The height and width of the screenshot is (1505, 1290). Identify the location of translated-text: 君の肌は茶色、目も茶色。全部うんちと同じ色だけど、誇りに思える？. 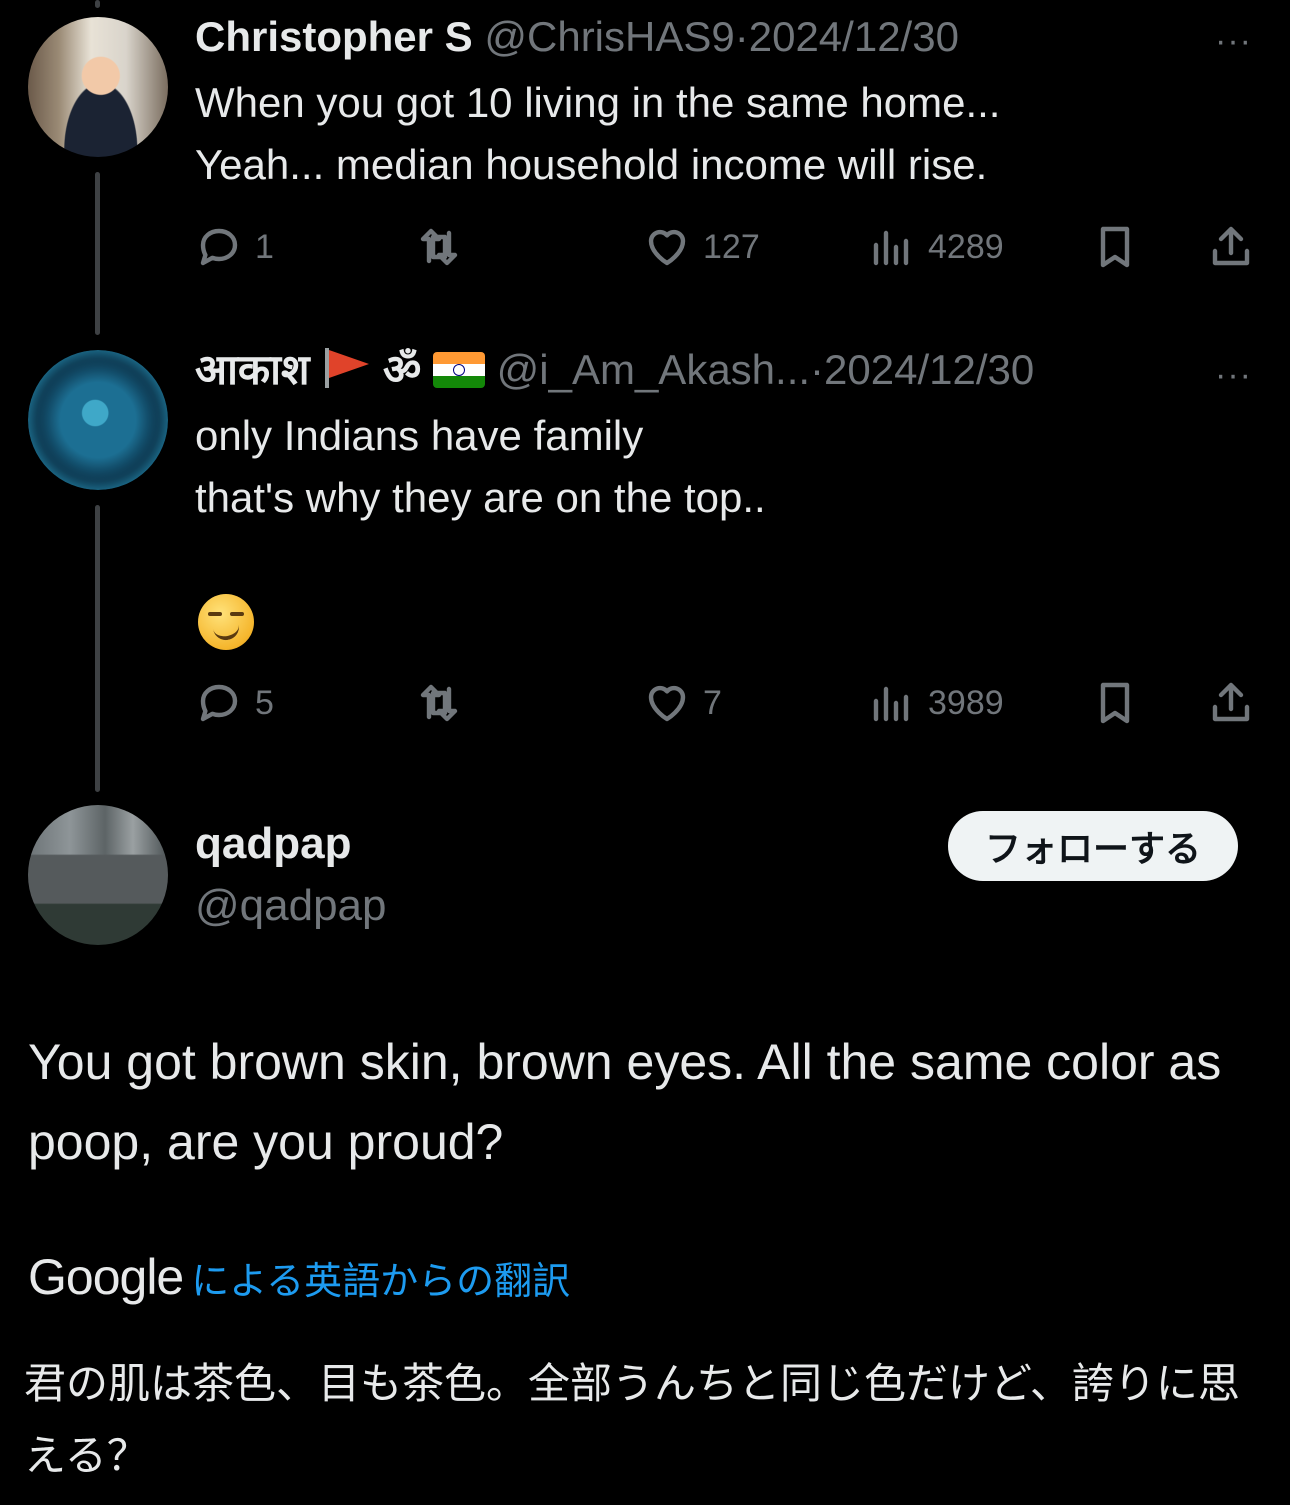
(632, 1419).